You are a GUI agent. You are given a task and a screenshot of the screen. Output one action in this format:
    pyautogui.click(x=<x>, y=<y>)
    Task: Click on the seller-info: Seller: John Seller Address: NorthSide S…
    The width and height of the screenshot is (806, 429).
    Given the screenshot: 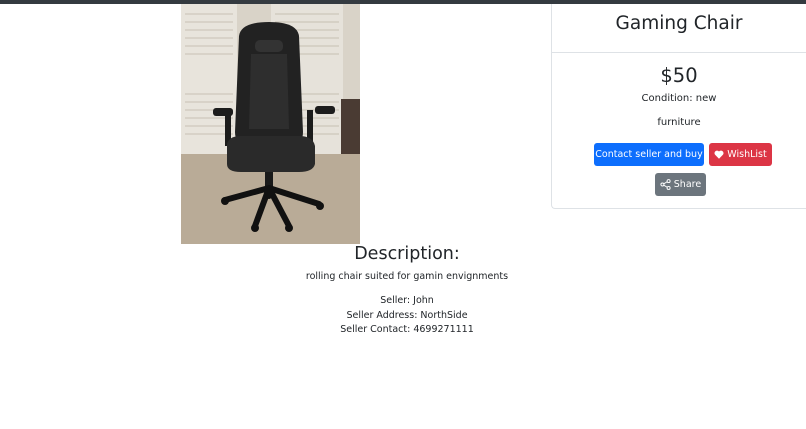 What is the action you would take?
    pyautogui.click(x=407, y=316)
    